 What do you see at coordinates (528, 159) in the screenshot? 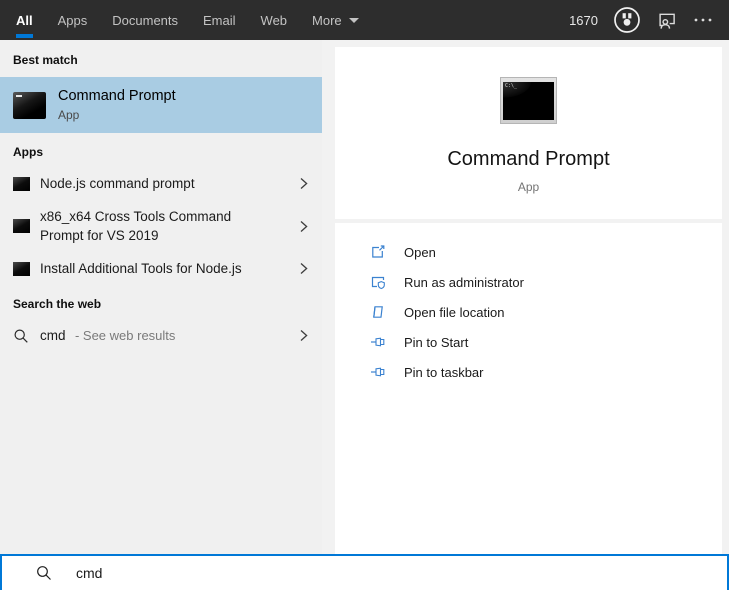
I see `preview-title: Command Prompt` at bounding box center [528, 159].